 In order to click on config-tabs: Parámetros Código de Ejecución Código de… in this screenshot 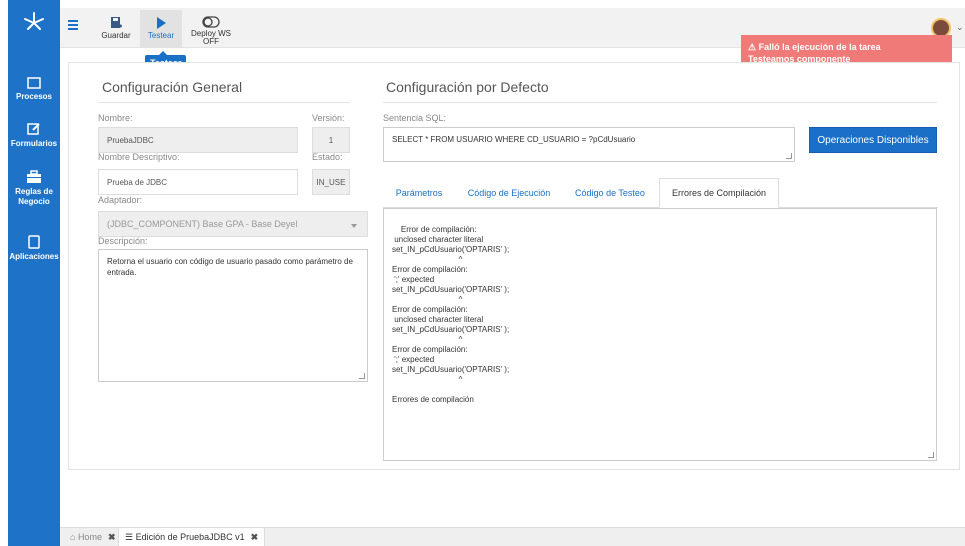, I will do `click(660, 193)`.